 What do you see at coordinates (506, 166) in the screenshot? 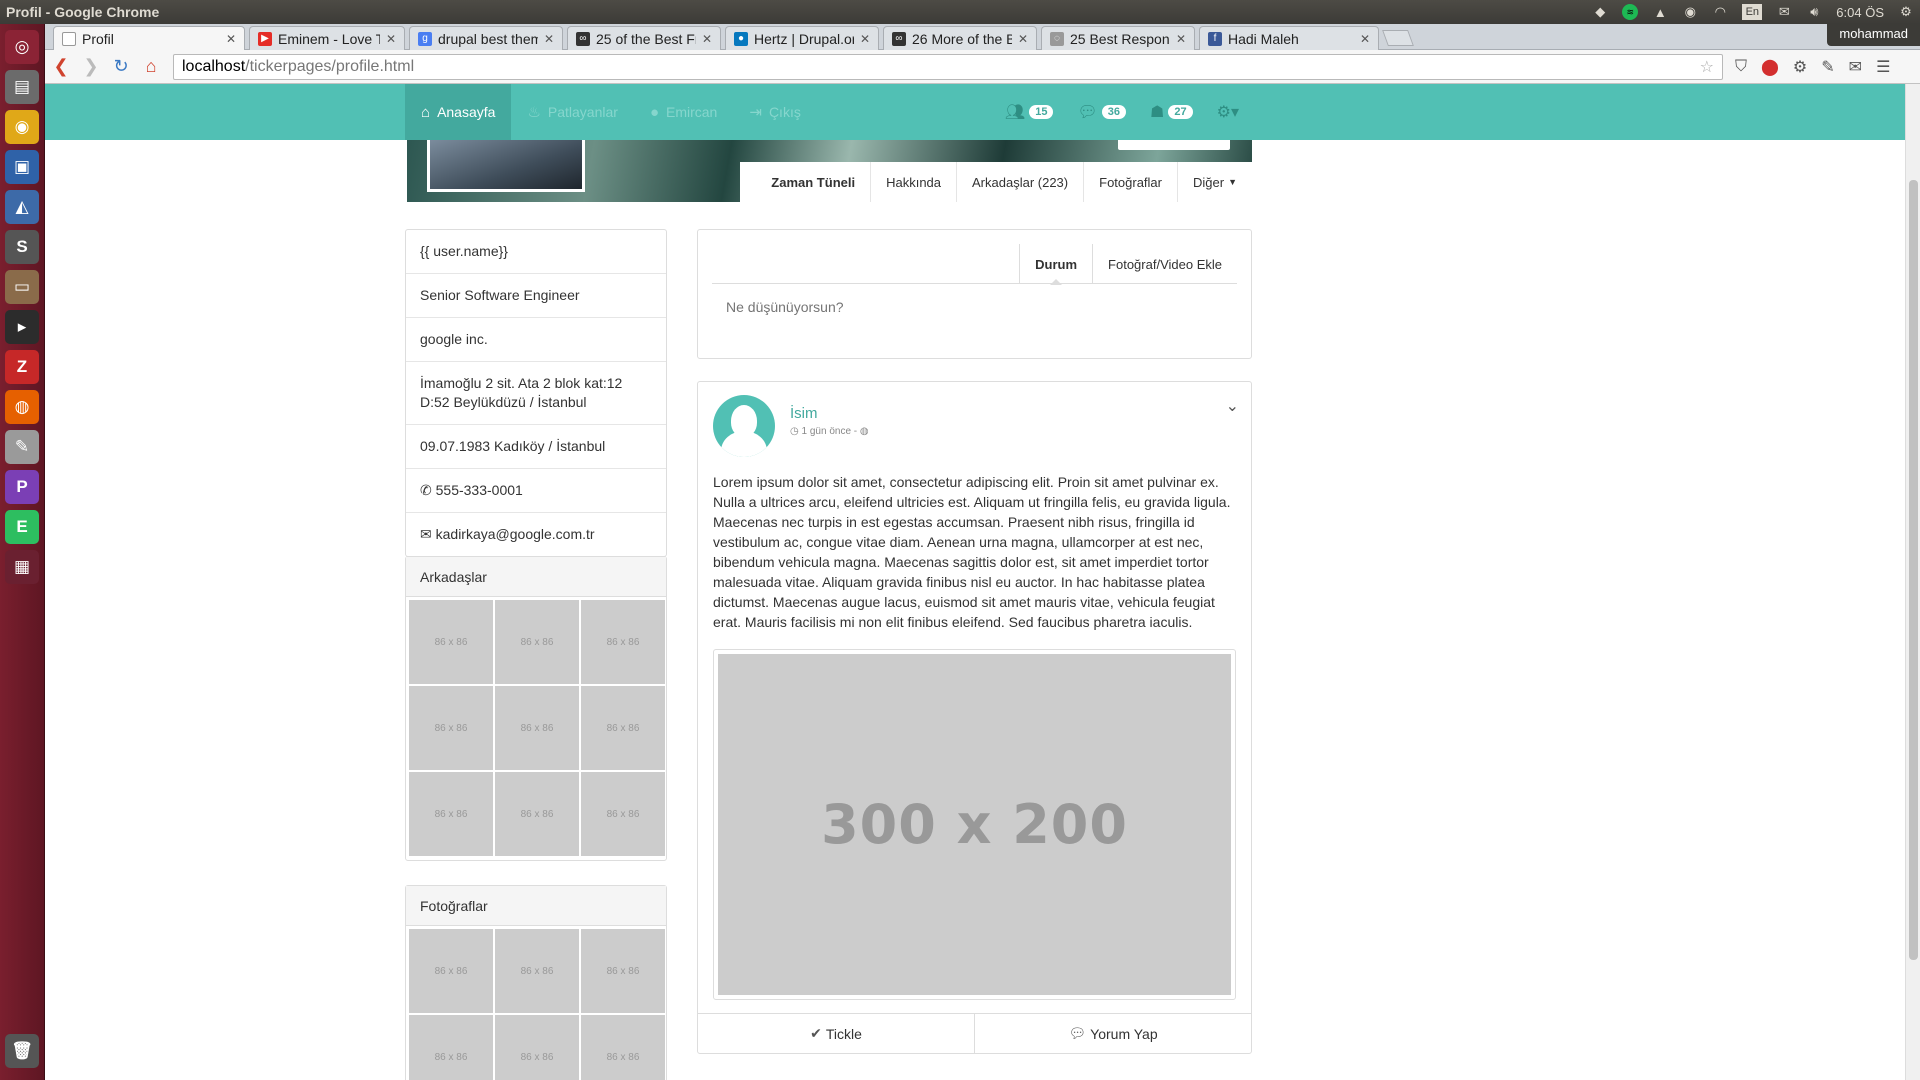
I see `profile-avatar` at bounding box center [506, 166].